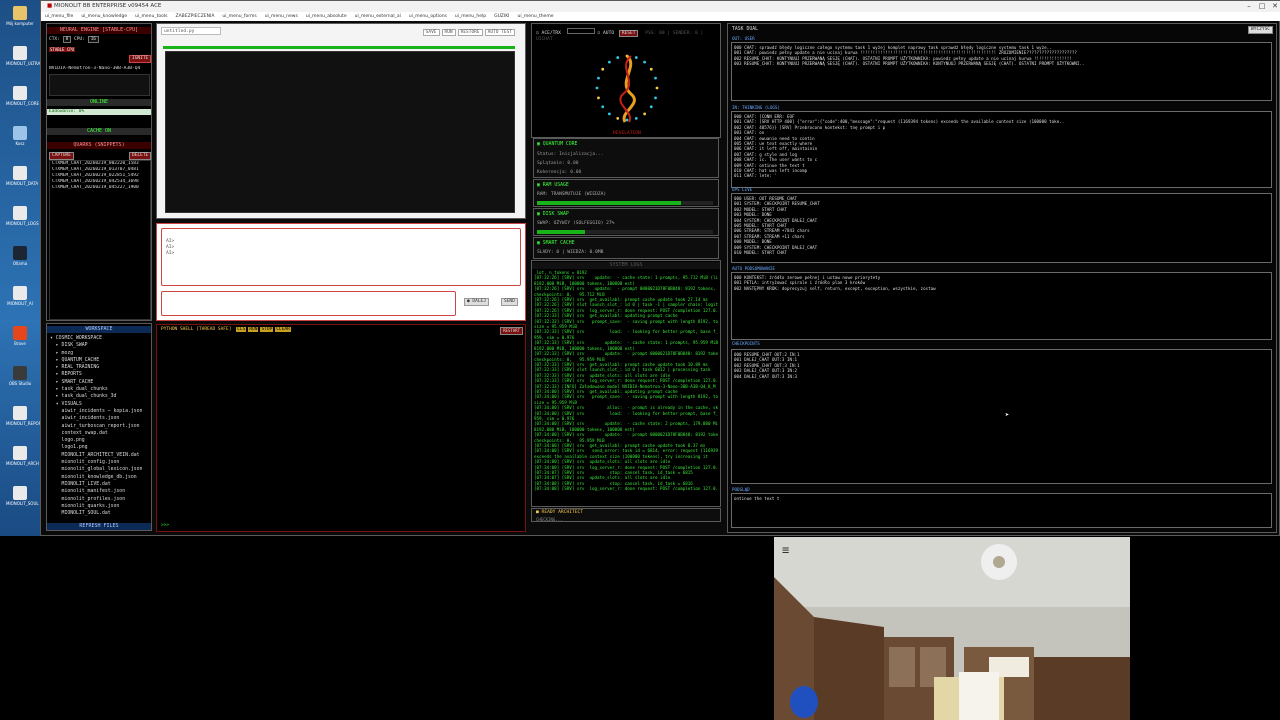  What do you see at coordinates (20, 336) in the screenshot?
I see `desktop-icon: Brave` at bounding box center [20, 336].